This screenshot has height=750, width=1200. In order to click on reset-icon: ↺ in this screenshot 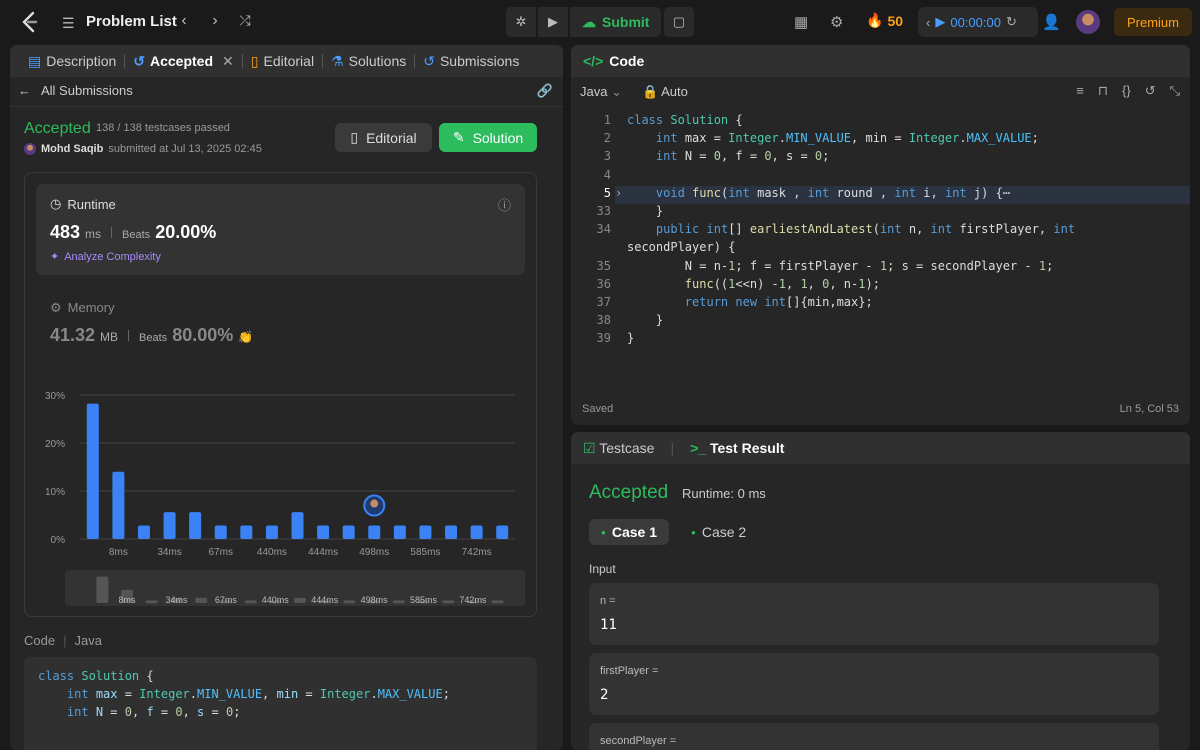, I will do `click(1150, 91)`.